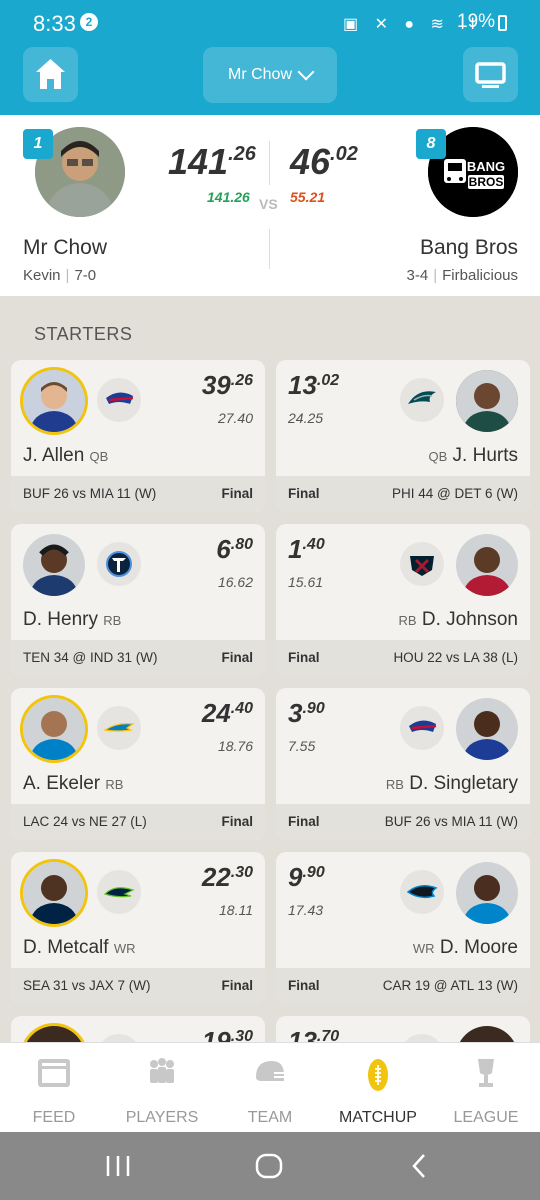 The image size is (540, 1200). Describe the element at coordinates (465, 947) in the screenshot. I see `player-name: WR D. Moore` at that location.